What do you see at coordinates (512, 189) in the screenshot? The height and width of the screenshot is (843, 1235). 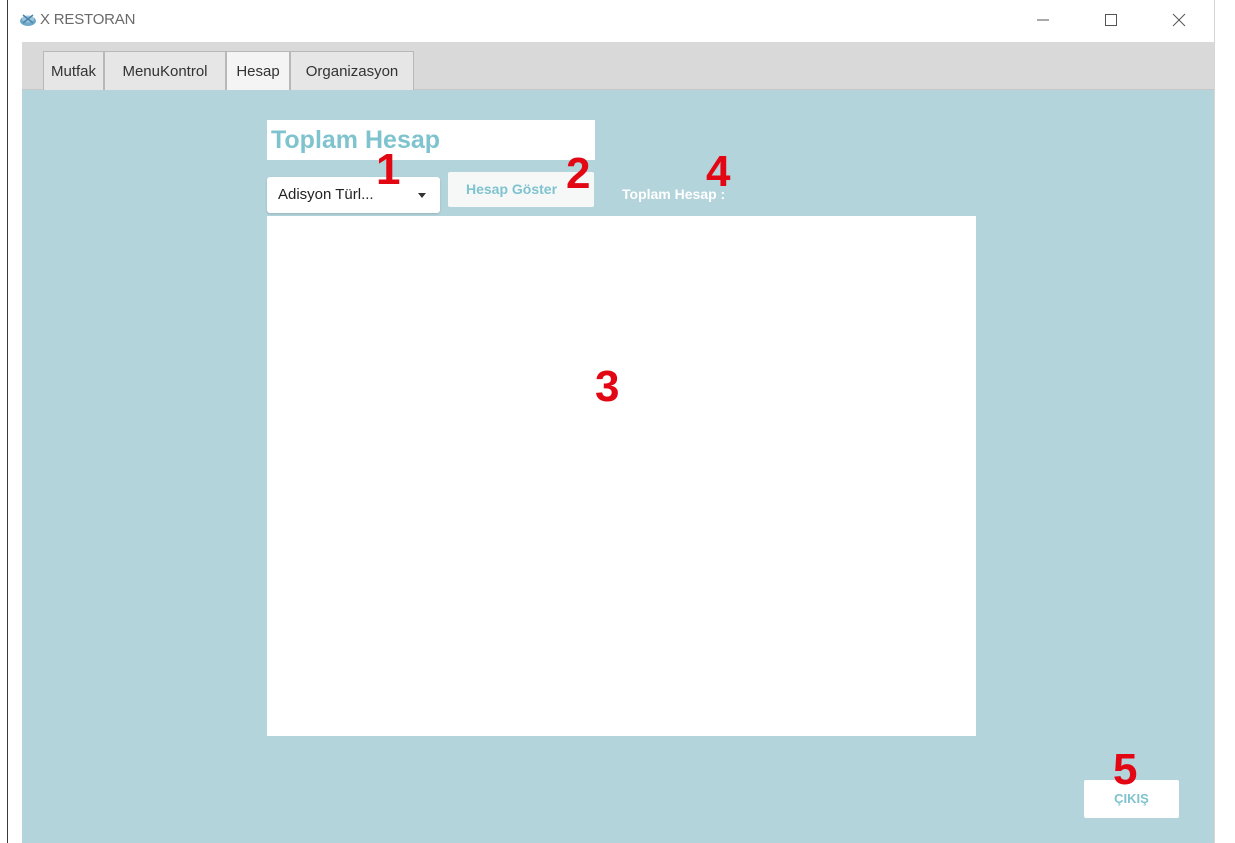 I see `show-total-button-label: Hesap Göster` at bounding box center [512, 189].